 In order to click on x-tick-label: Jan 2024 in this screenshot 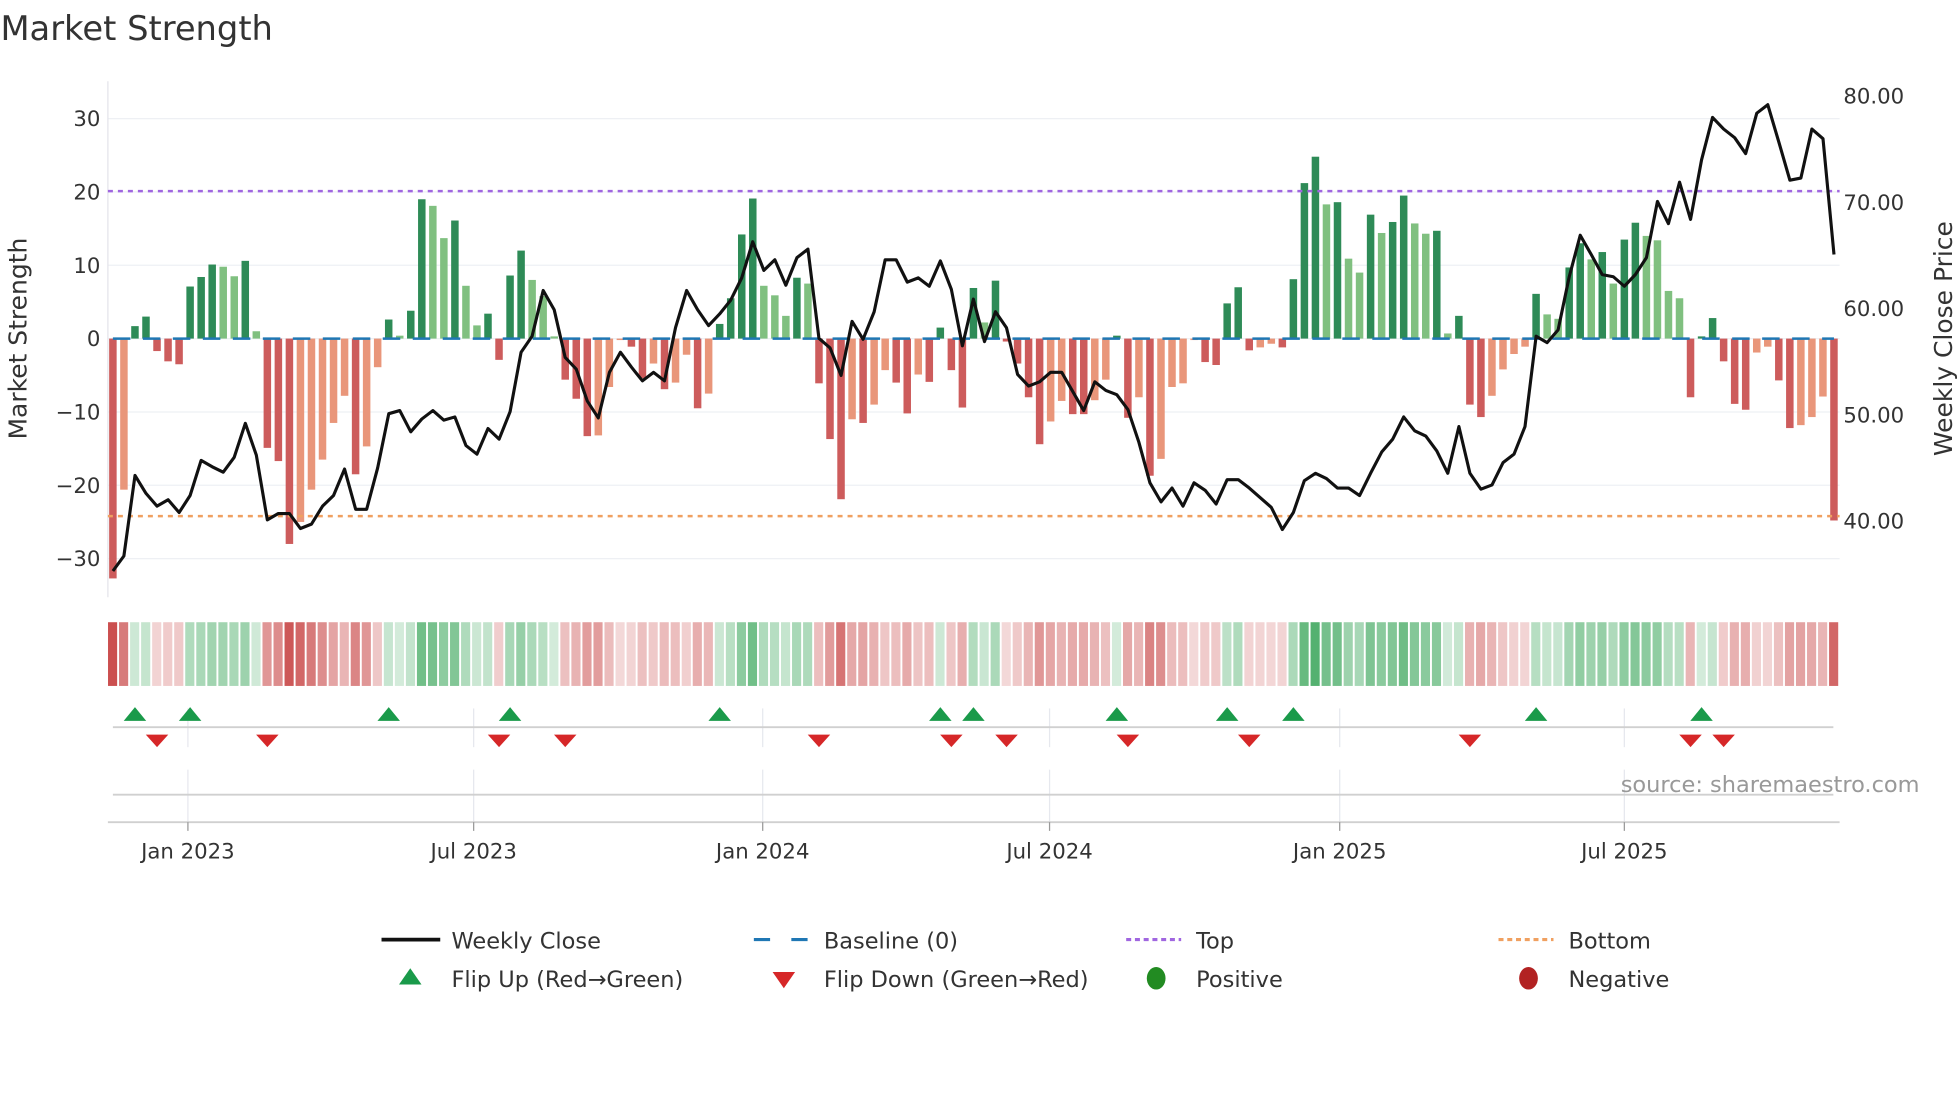, I will do `click(762, 851)`.